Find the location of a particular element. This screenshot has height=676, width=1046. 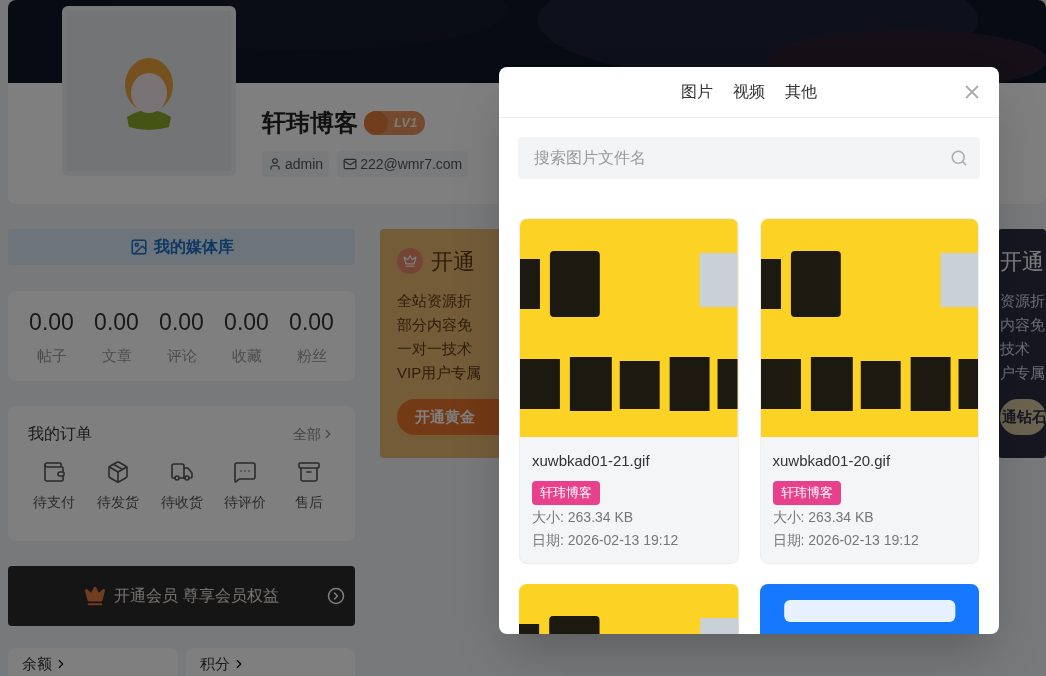

file-card: xuwbkad01-21.gif 轩玮博客 大小: 263.34 KB 日期: 2026-02-13 19:12 is located at coordinates (629, 391).